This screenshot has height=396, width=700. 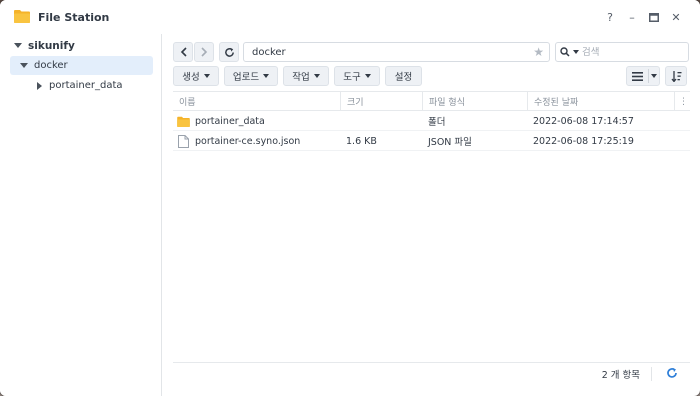 I want to click on create-button: 생성, so click(x=196, y=76).